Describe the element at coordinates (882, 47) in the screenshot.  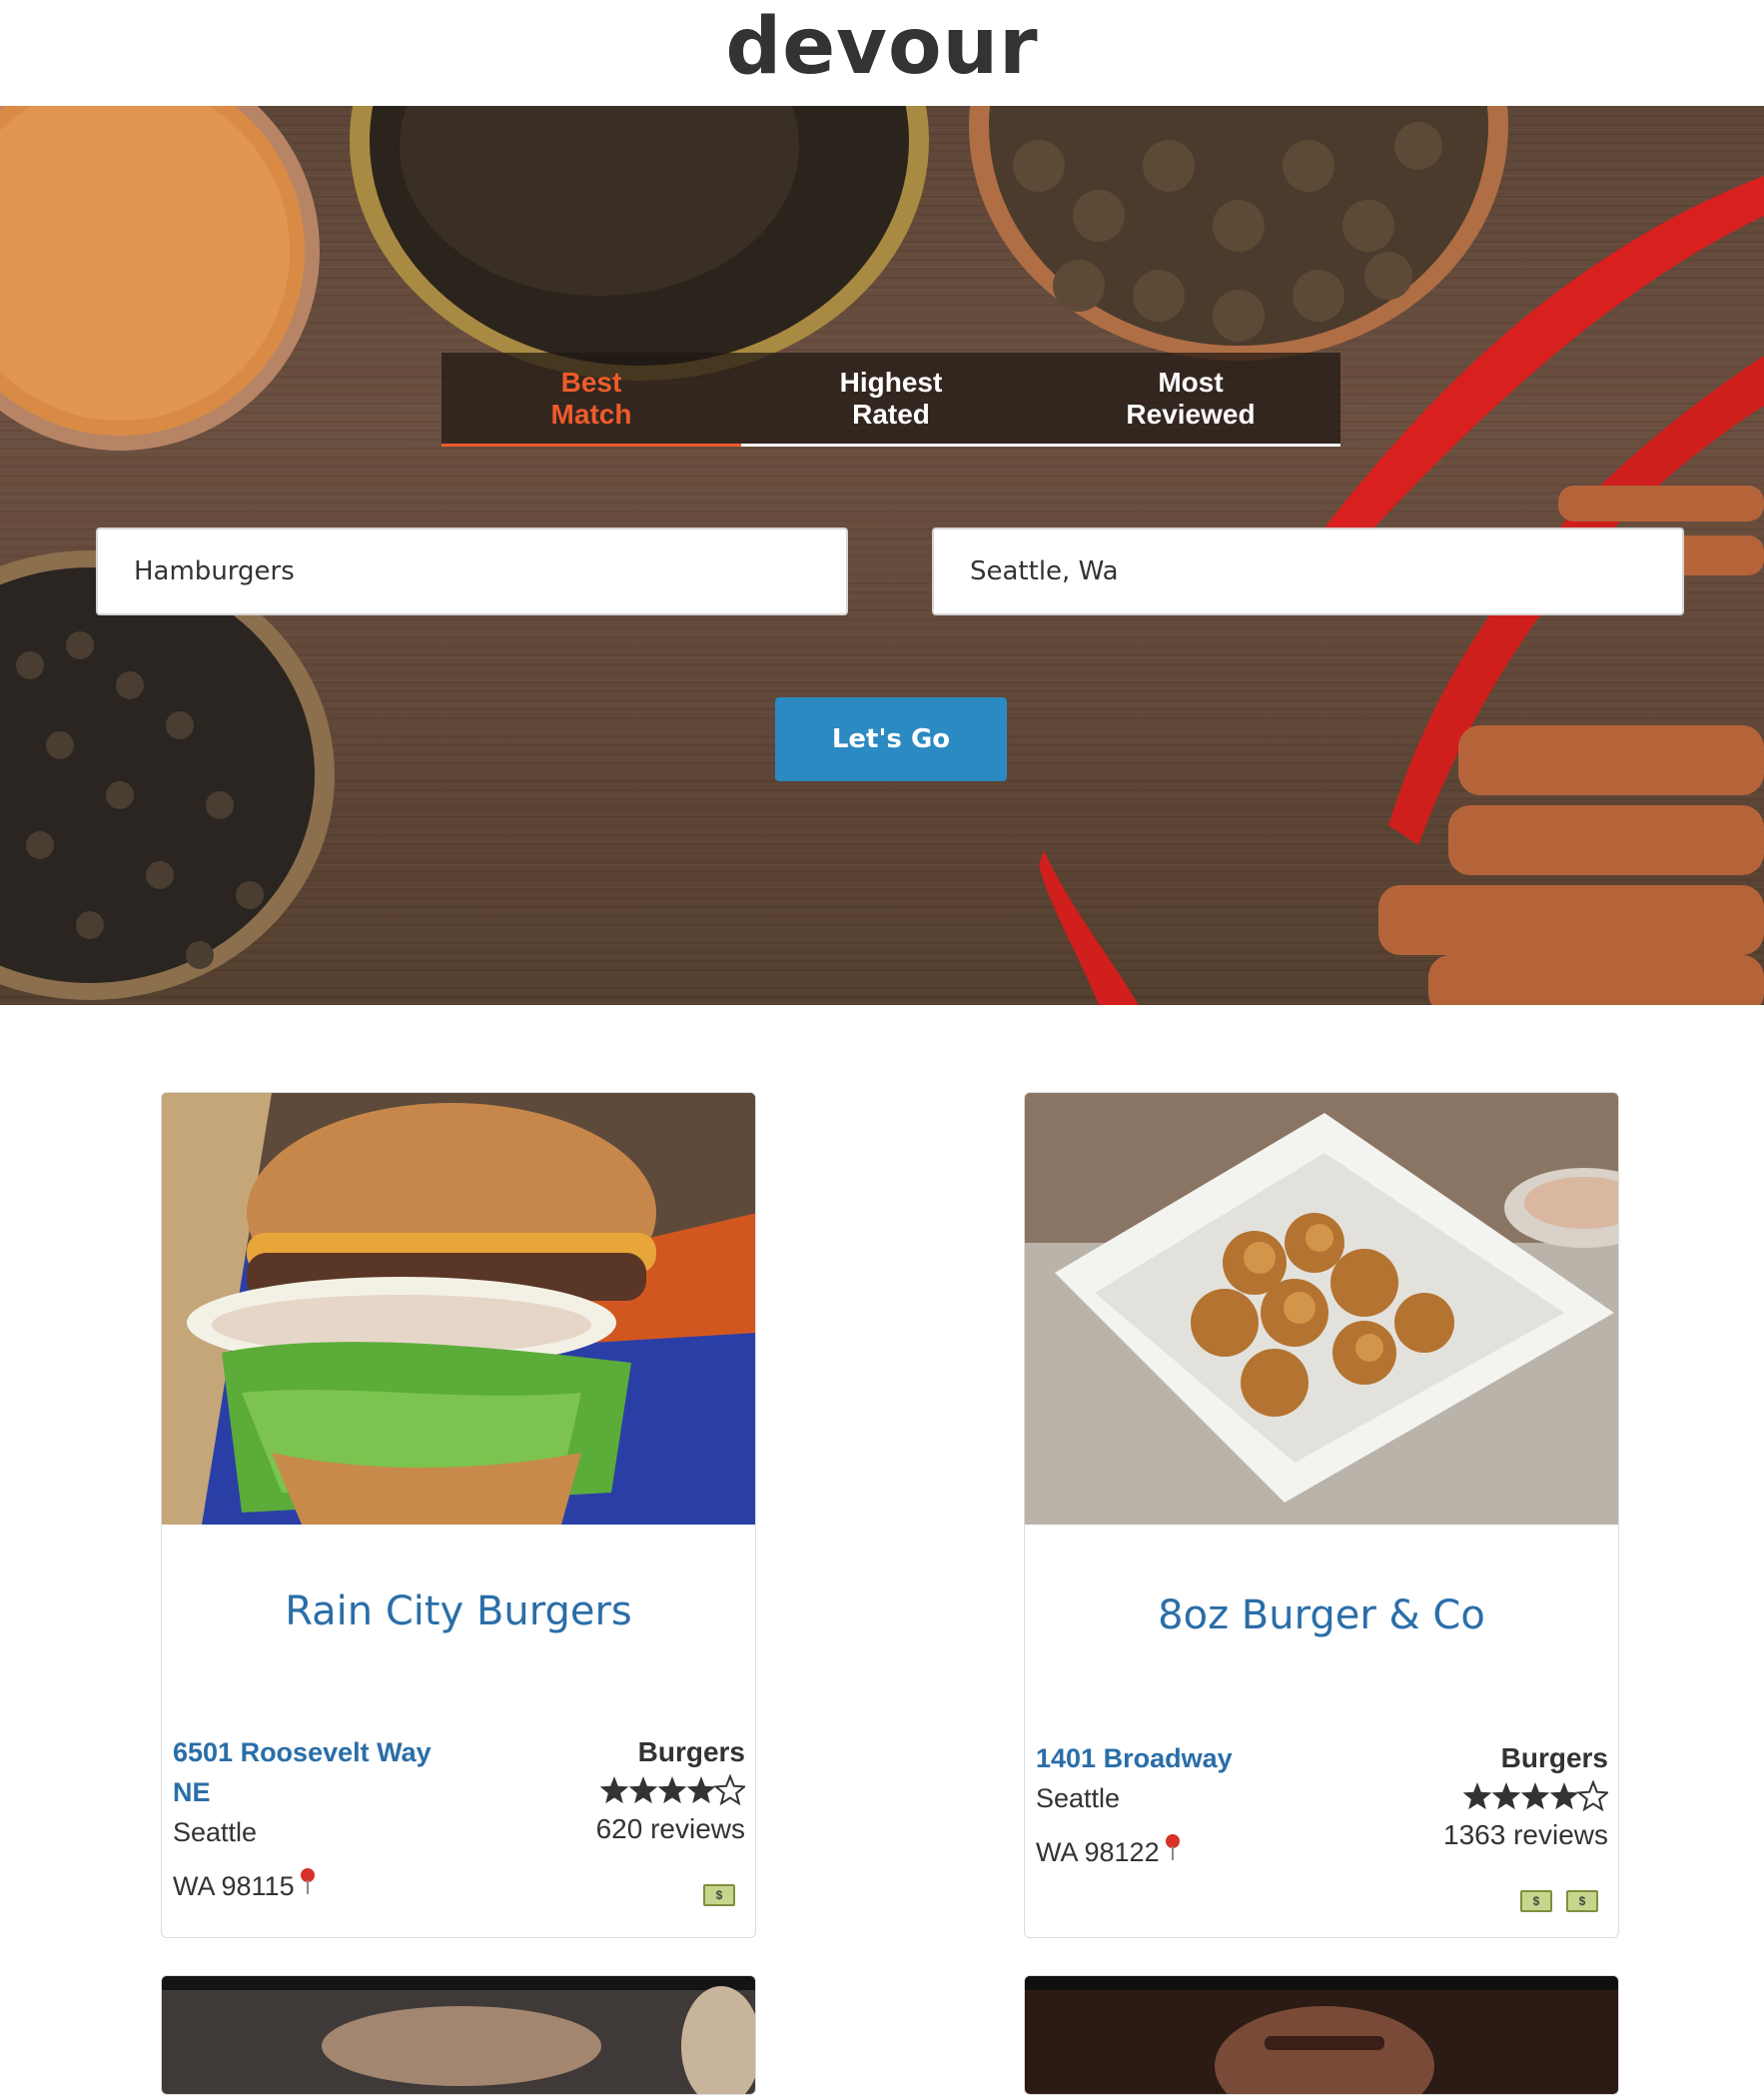
I see `logo: devour` at that location.